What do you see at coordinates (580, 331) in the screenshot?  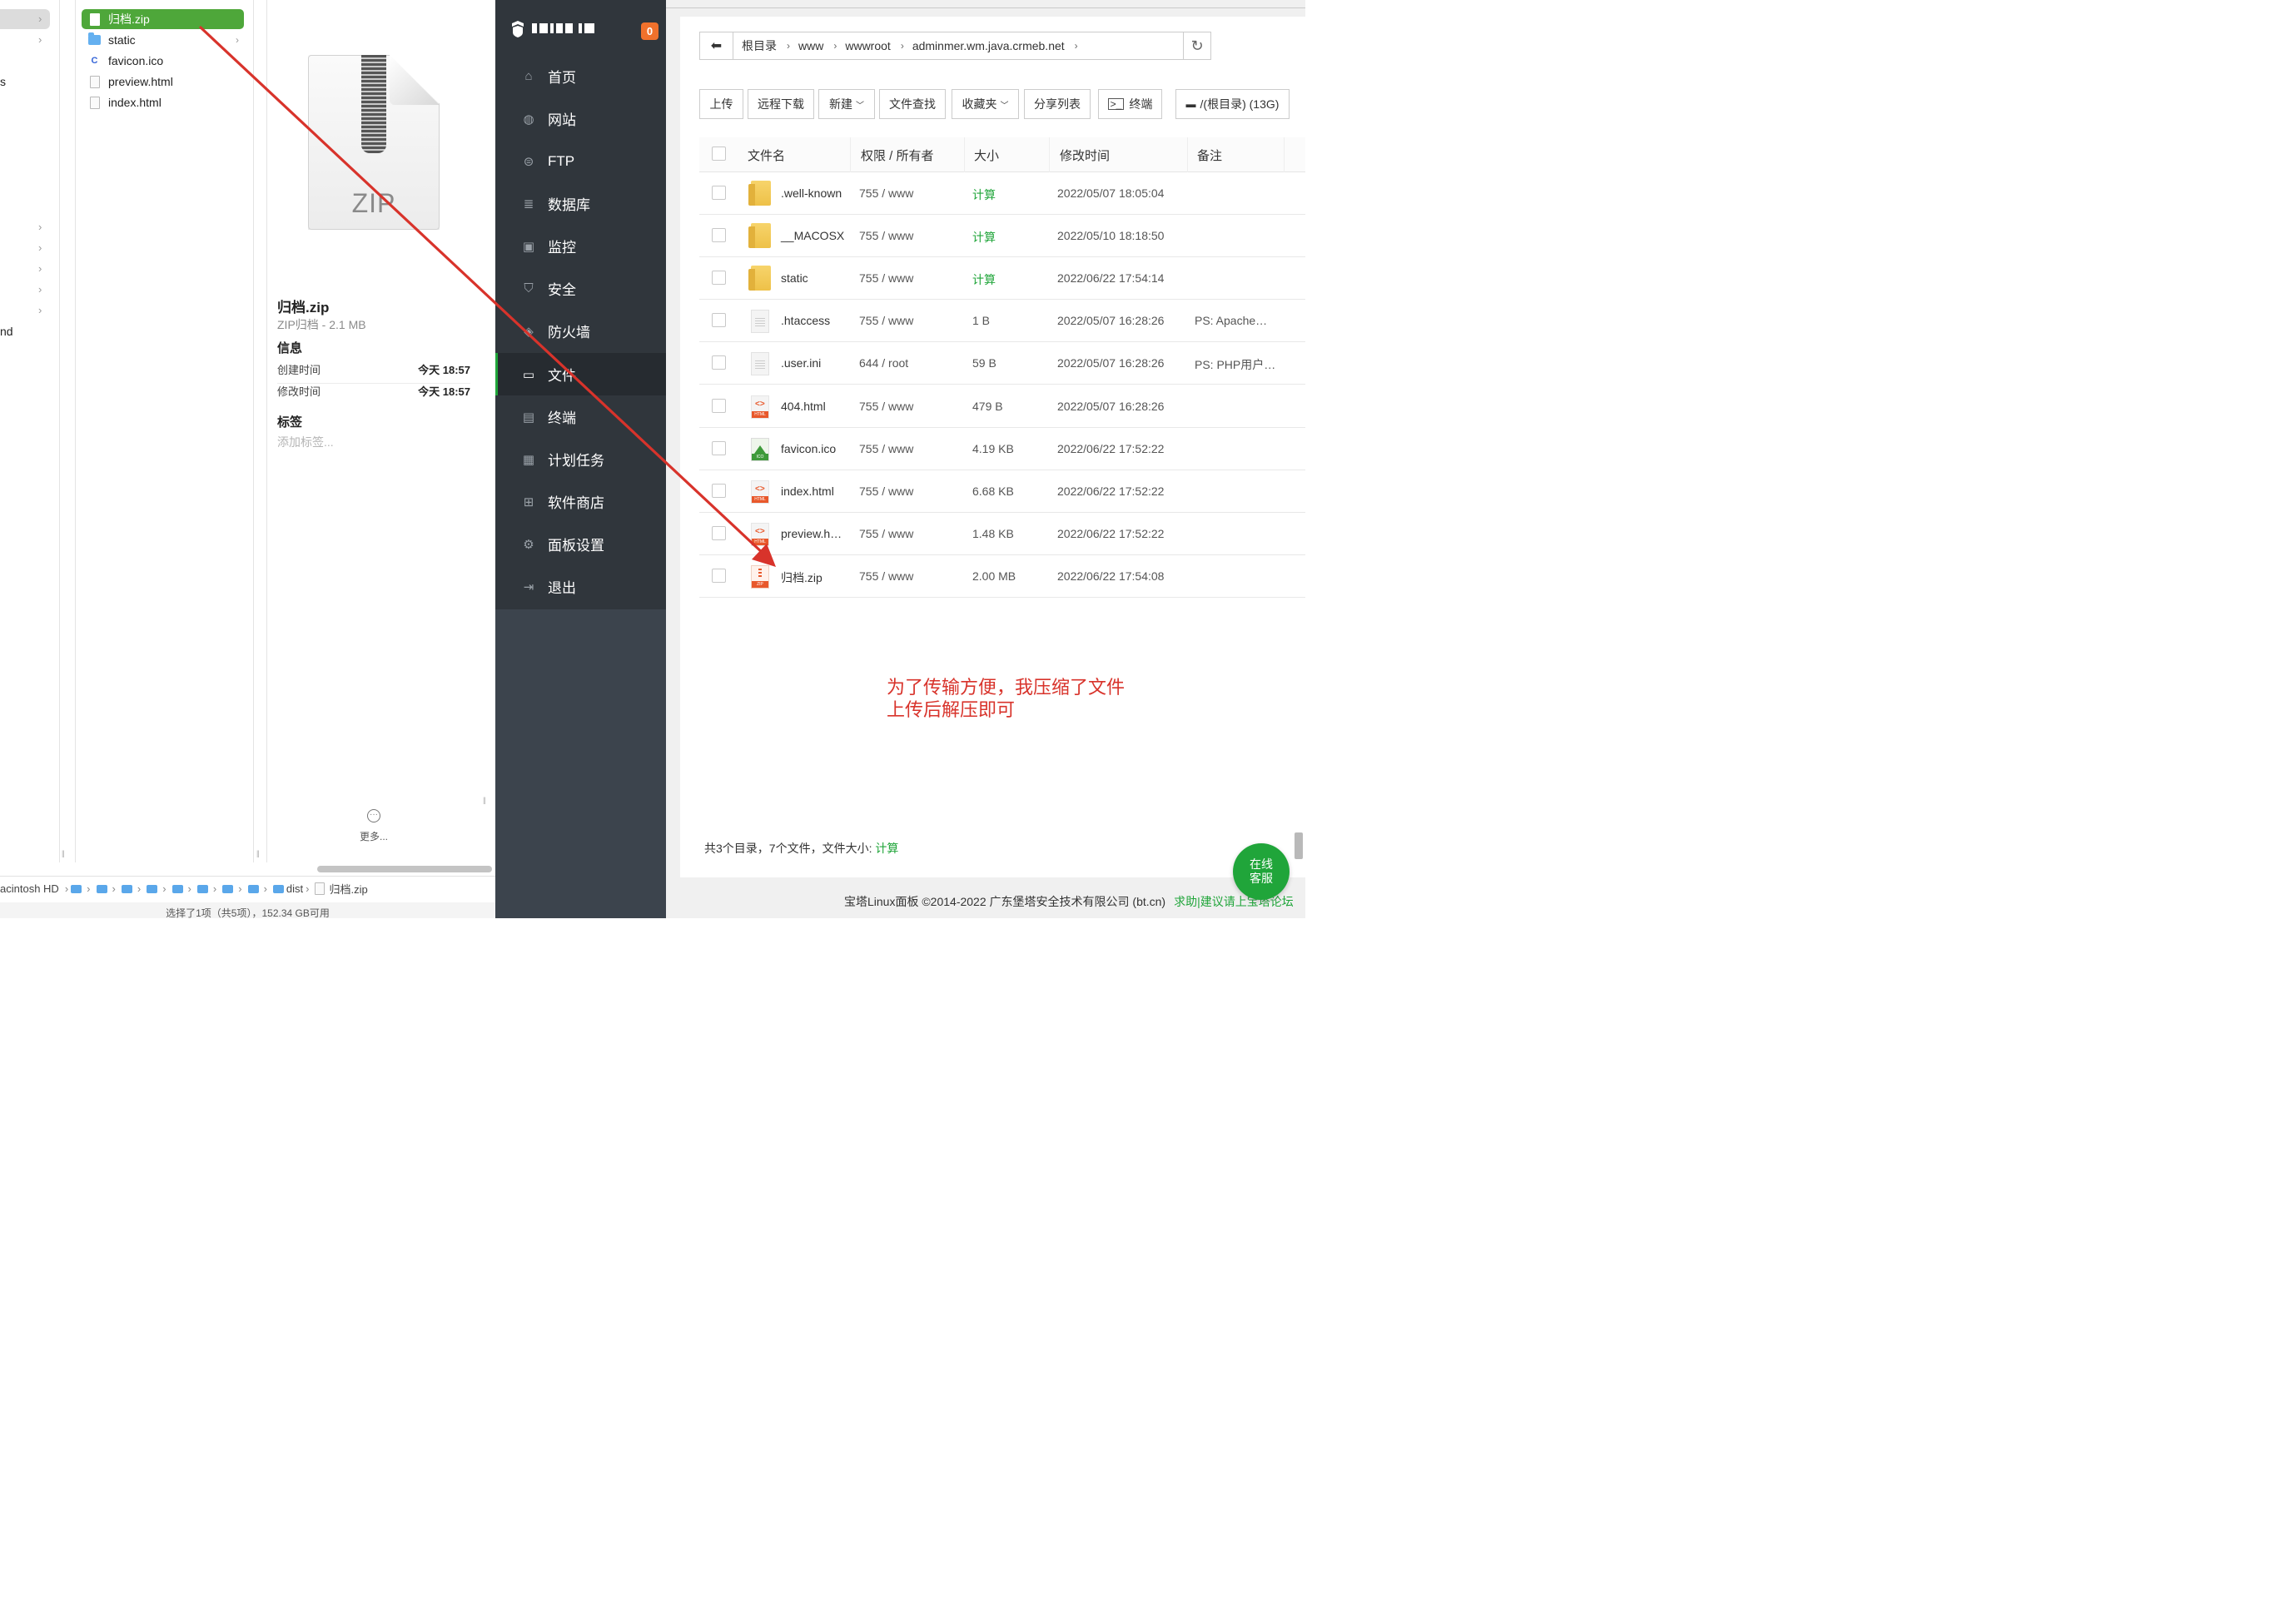 I see `sidebar-item-firewall: ◈ 防火墙` at bounding box center [580, 331].